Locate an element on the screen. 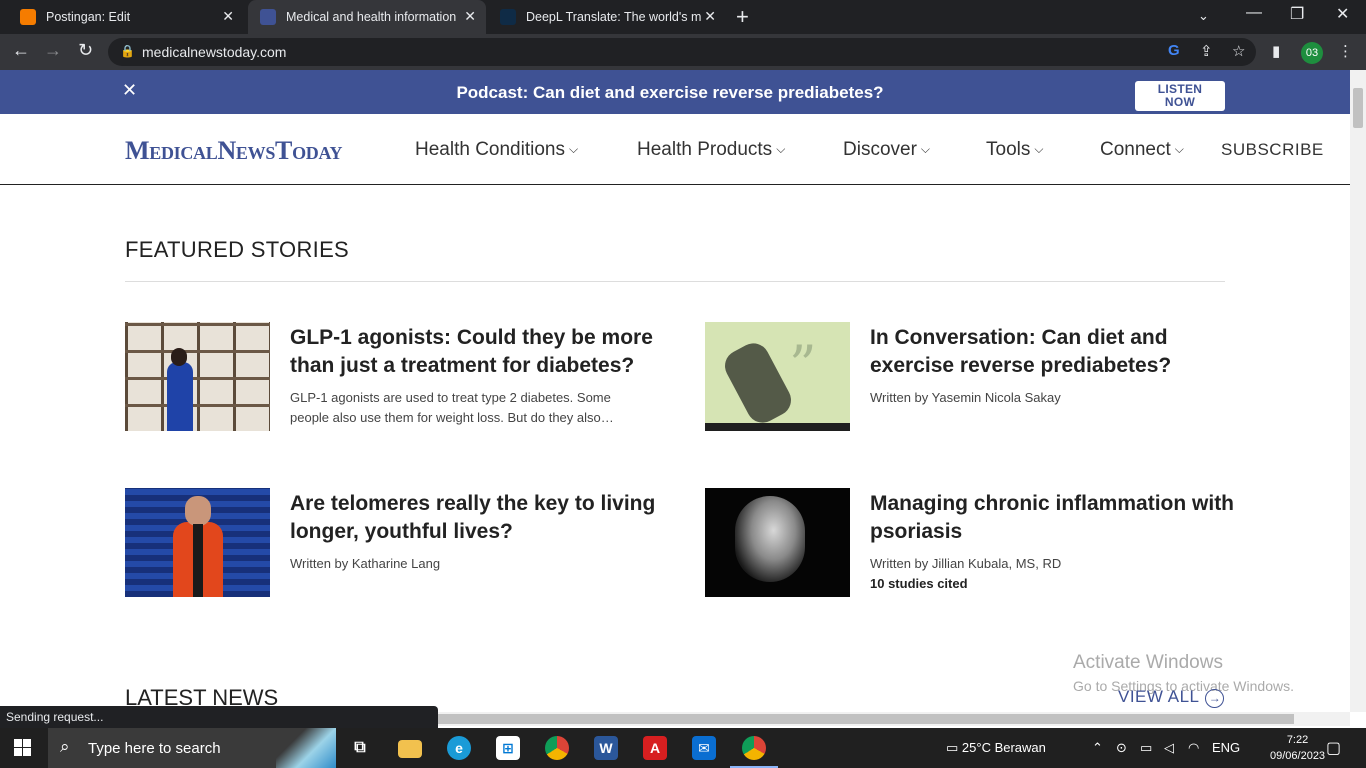 The image size is (1366, 768). nav-tools: Tools ⌵ is located at coordinates (1014, 150).